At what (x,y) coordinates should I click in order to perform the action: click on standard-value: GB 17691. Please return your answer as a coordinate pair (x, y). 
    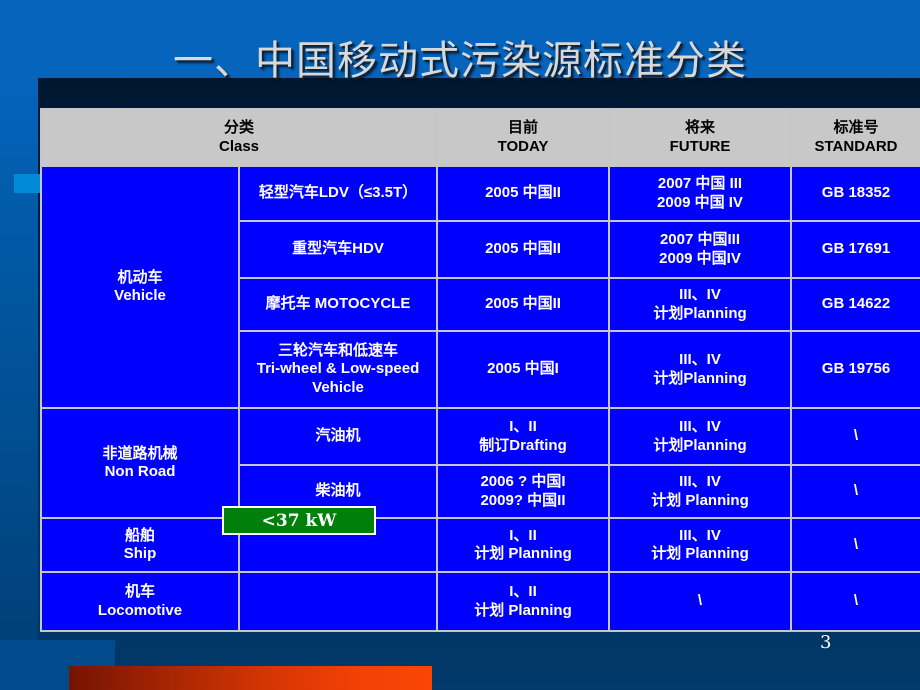
    Looking at the image, I should click on (856, 249).